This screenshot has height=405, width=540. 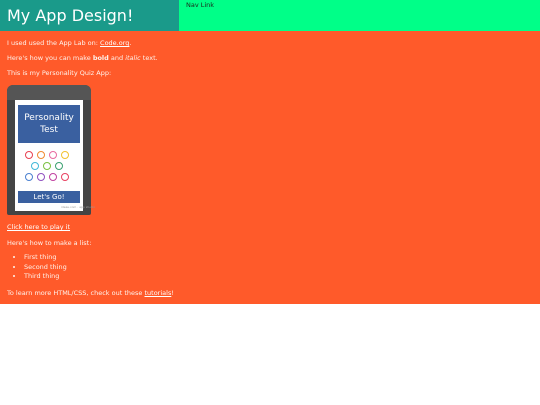 What do you see at coordinates (133, 58) in the screenshot?
I see `italic-text: italic` at bounding box center [133, 58].